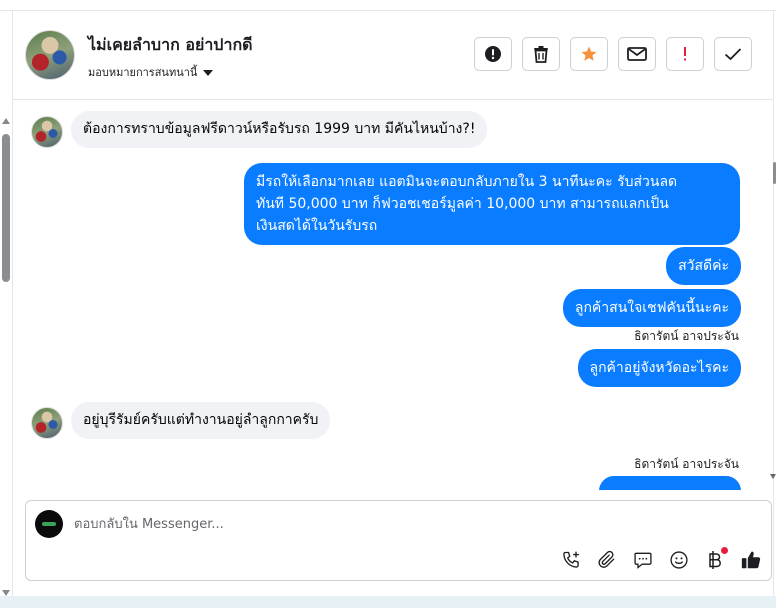 The image size is (776, 608). What do you see at coordinates (651, 308) in the screenshot?
I see `outgoing-message: ลูกค้าสนใจเชฟคันนี้นะคะ` at bounding box center [651, 308].